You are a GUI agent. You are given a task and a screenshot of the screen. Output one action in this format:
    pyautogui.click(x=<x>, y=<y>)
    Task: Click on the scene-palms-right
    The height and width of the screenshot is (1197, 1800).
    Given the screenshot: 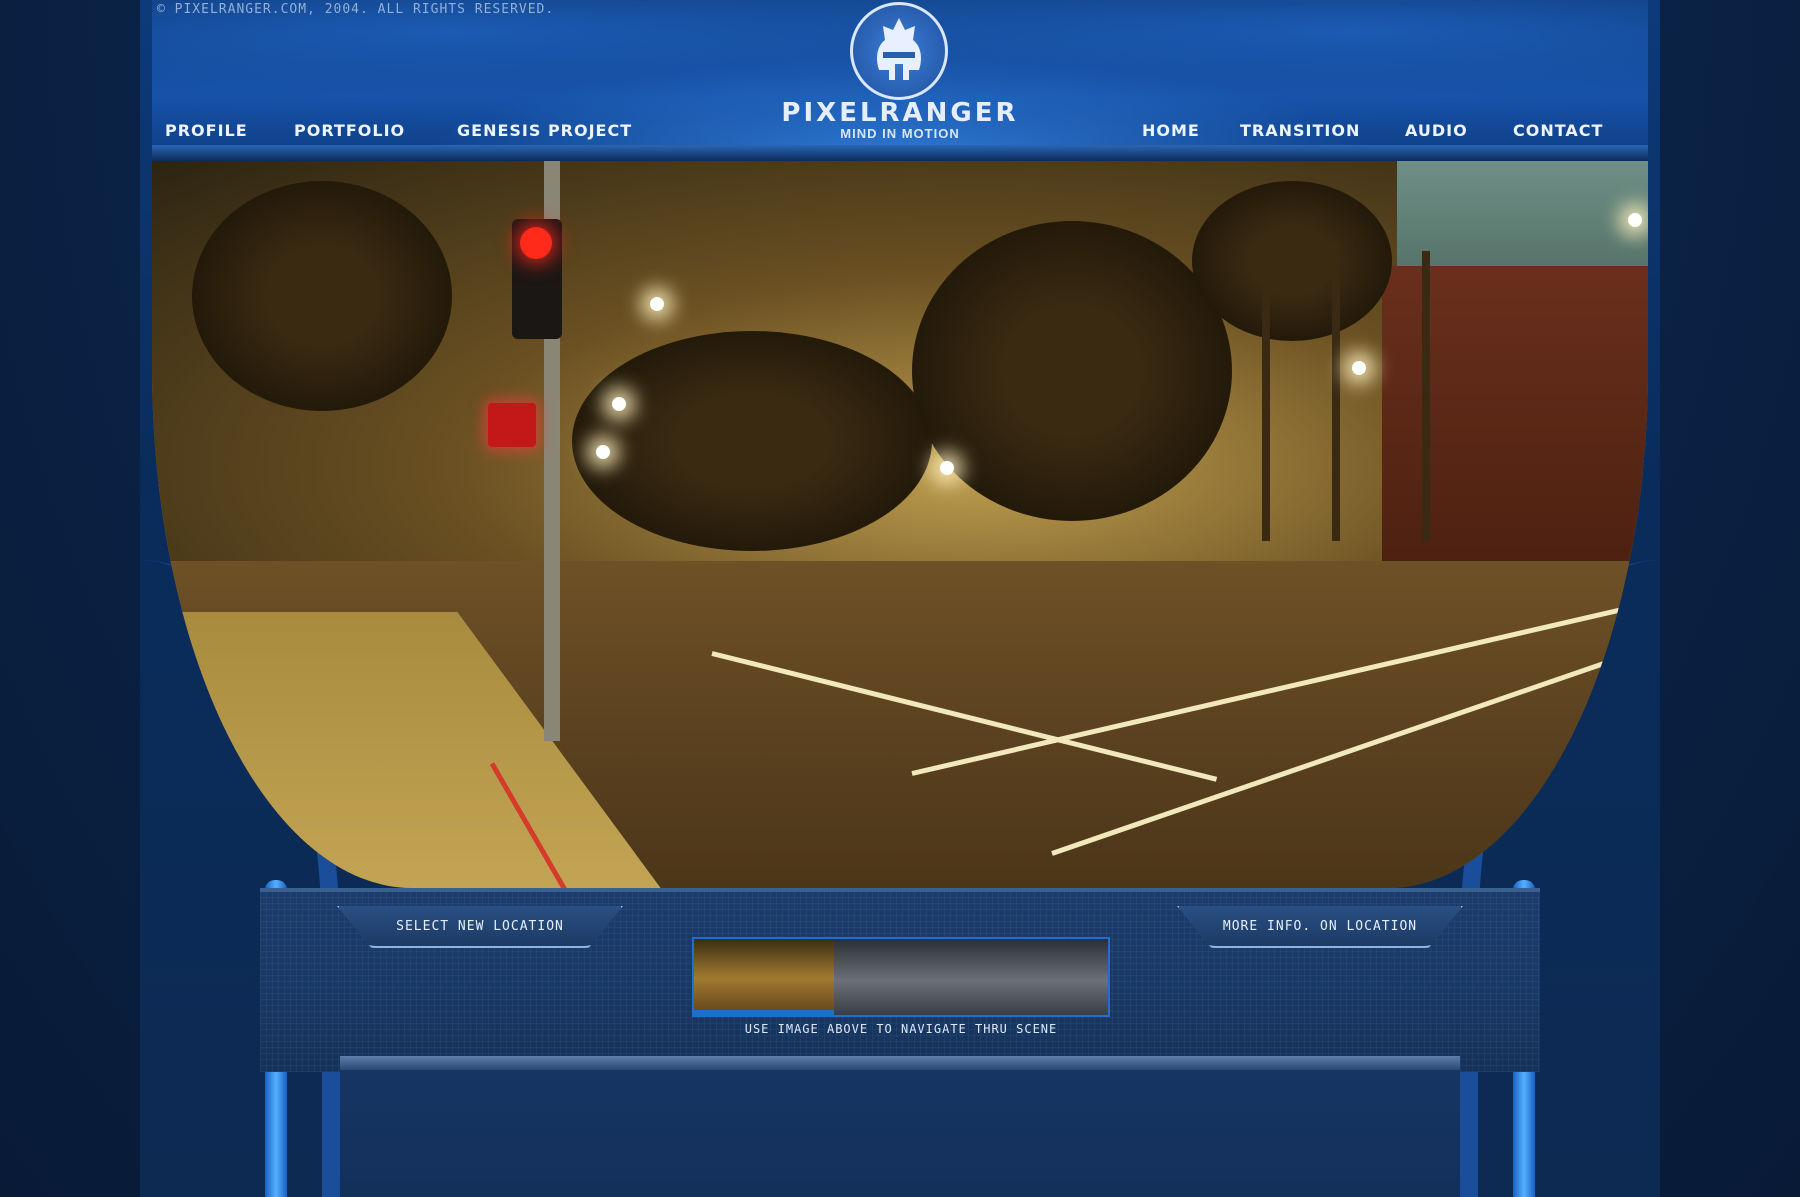 What is the action you would take?
    pyautogui.click(x=1292, y=261)
    